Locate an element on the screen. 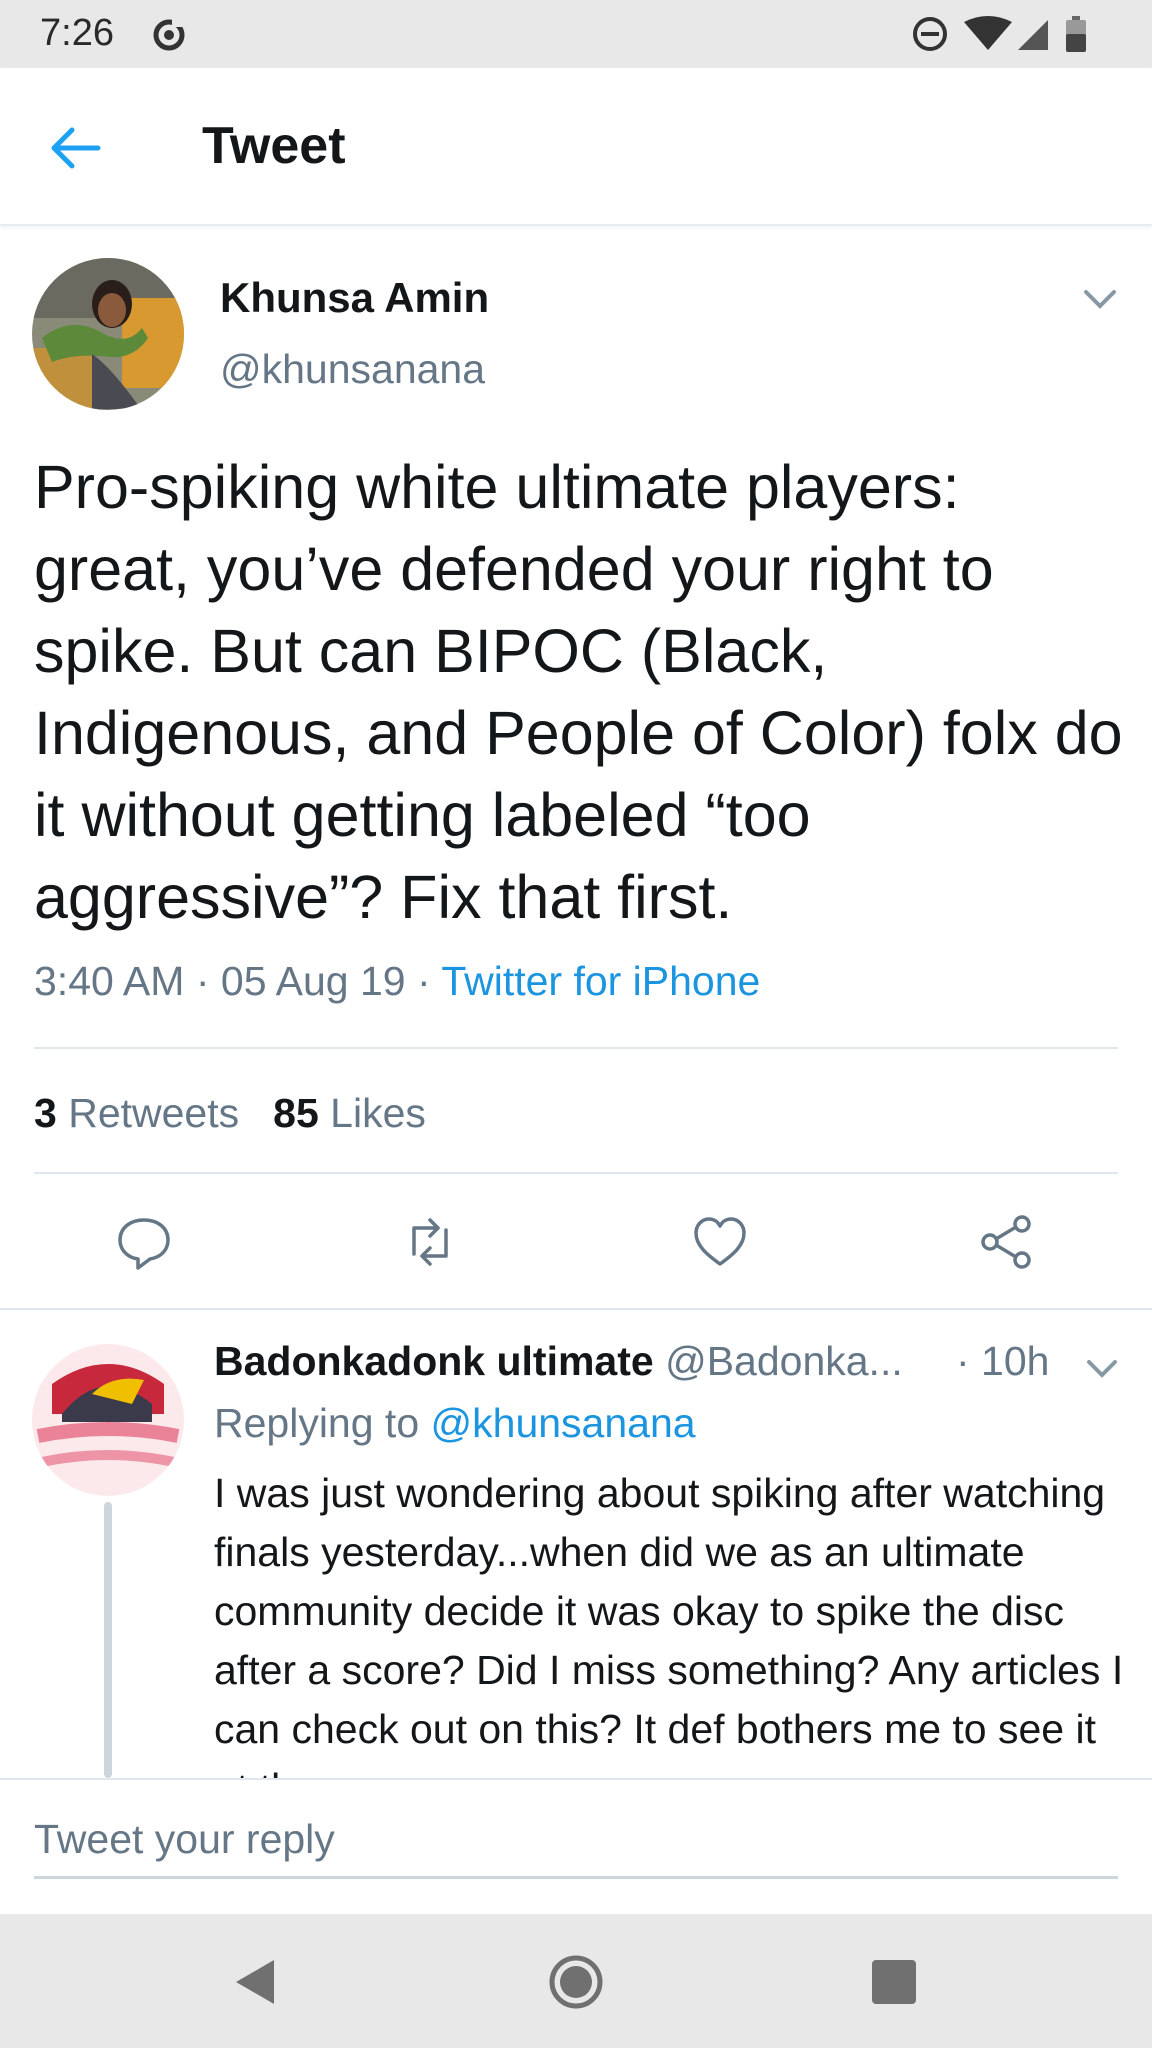  replying-to-label: Replying to is located at coordinates (317, 1423).